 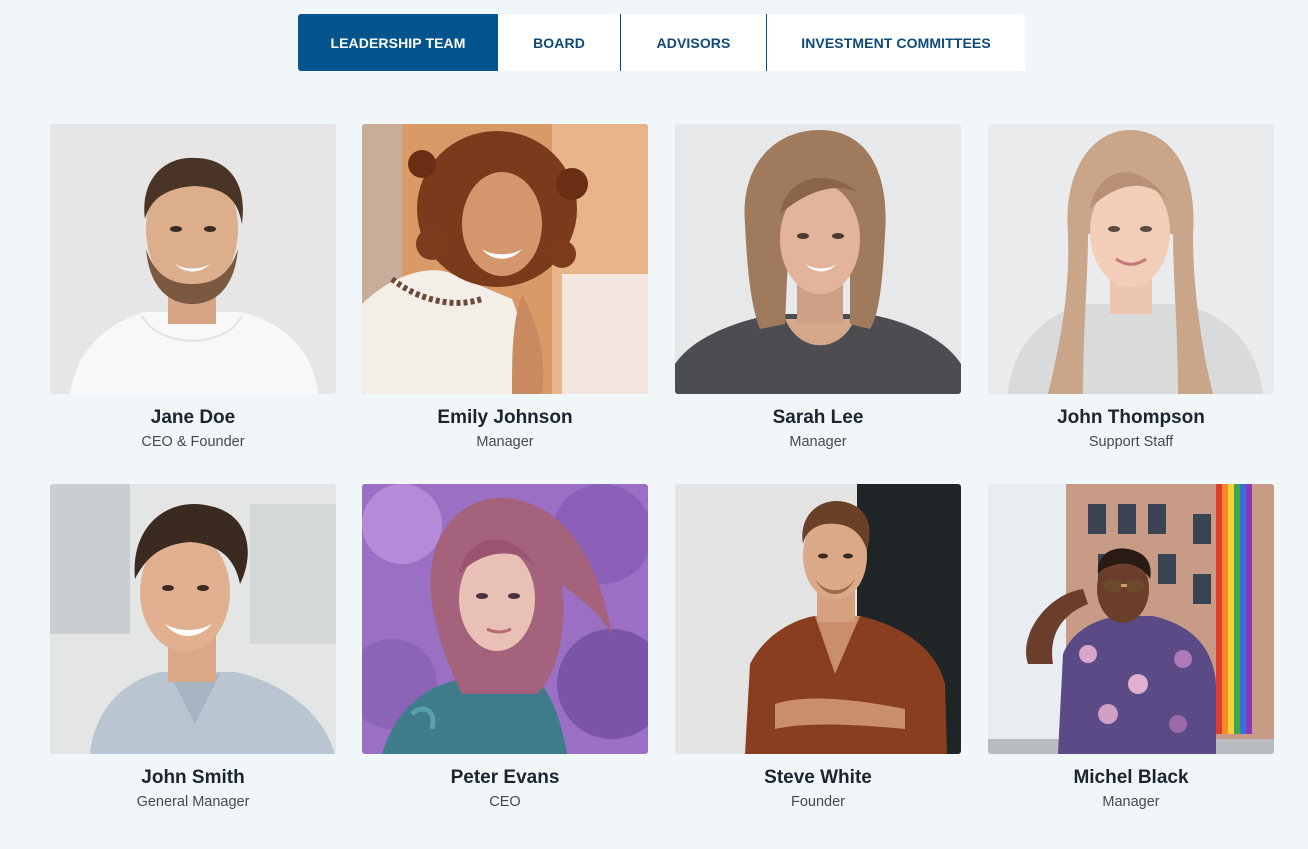 What do you see at coordinates (818, 777) in the screenshot?
I see `member-name: Steve White` at bounding box center [818, 777].